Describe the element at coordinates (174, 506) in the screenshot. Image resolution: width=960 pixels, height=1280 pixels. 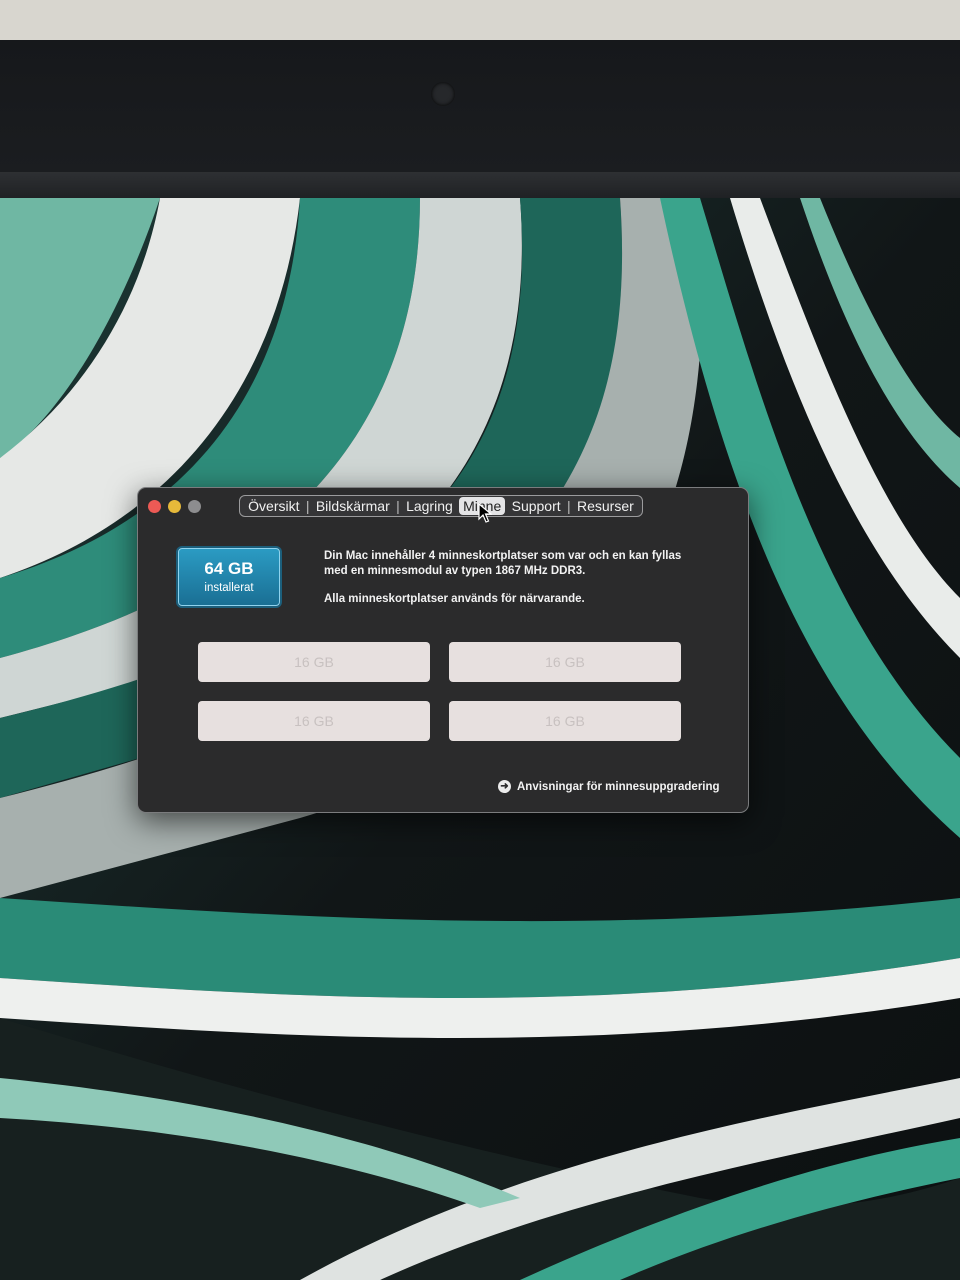
I see `minimize-button` at that location.